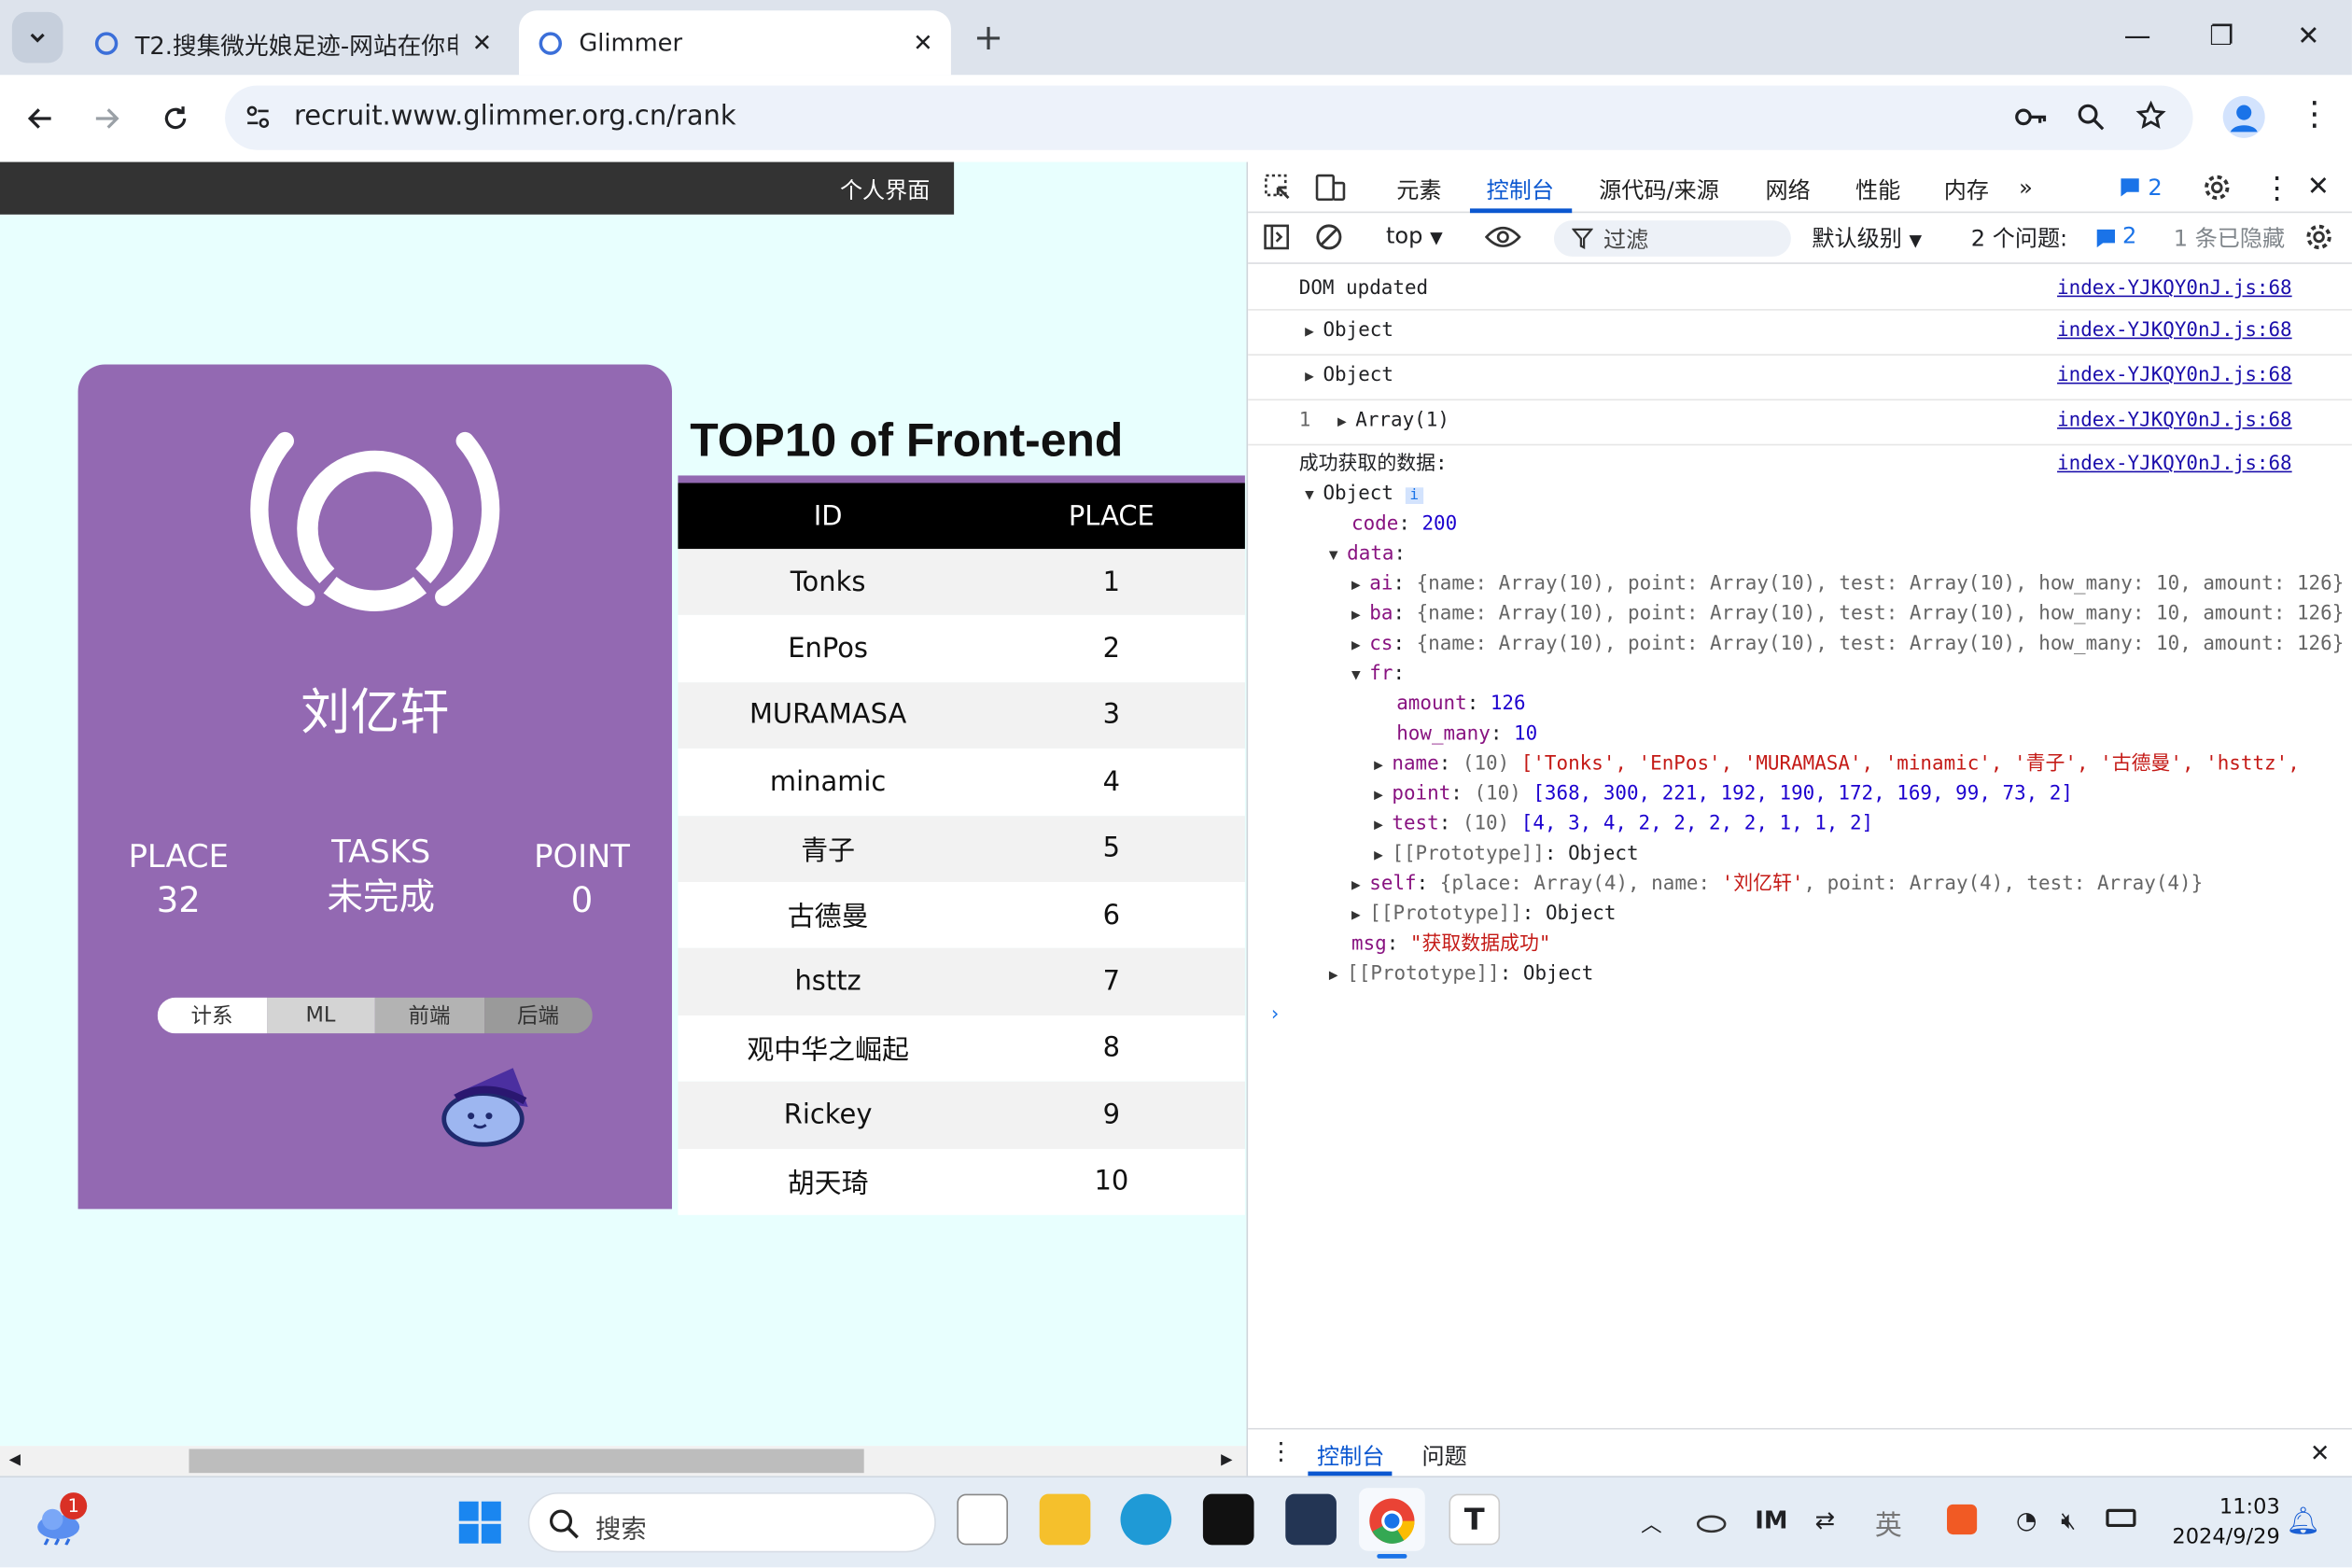 This screenshot has width=2352, height=1568. Describe the element at coordinates (2026, 187) in the screenshot. I see `more-tabs-icon: »` at that location.